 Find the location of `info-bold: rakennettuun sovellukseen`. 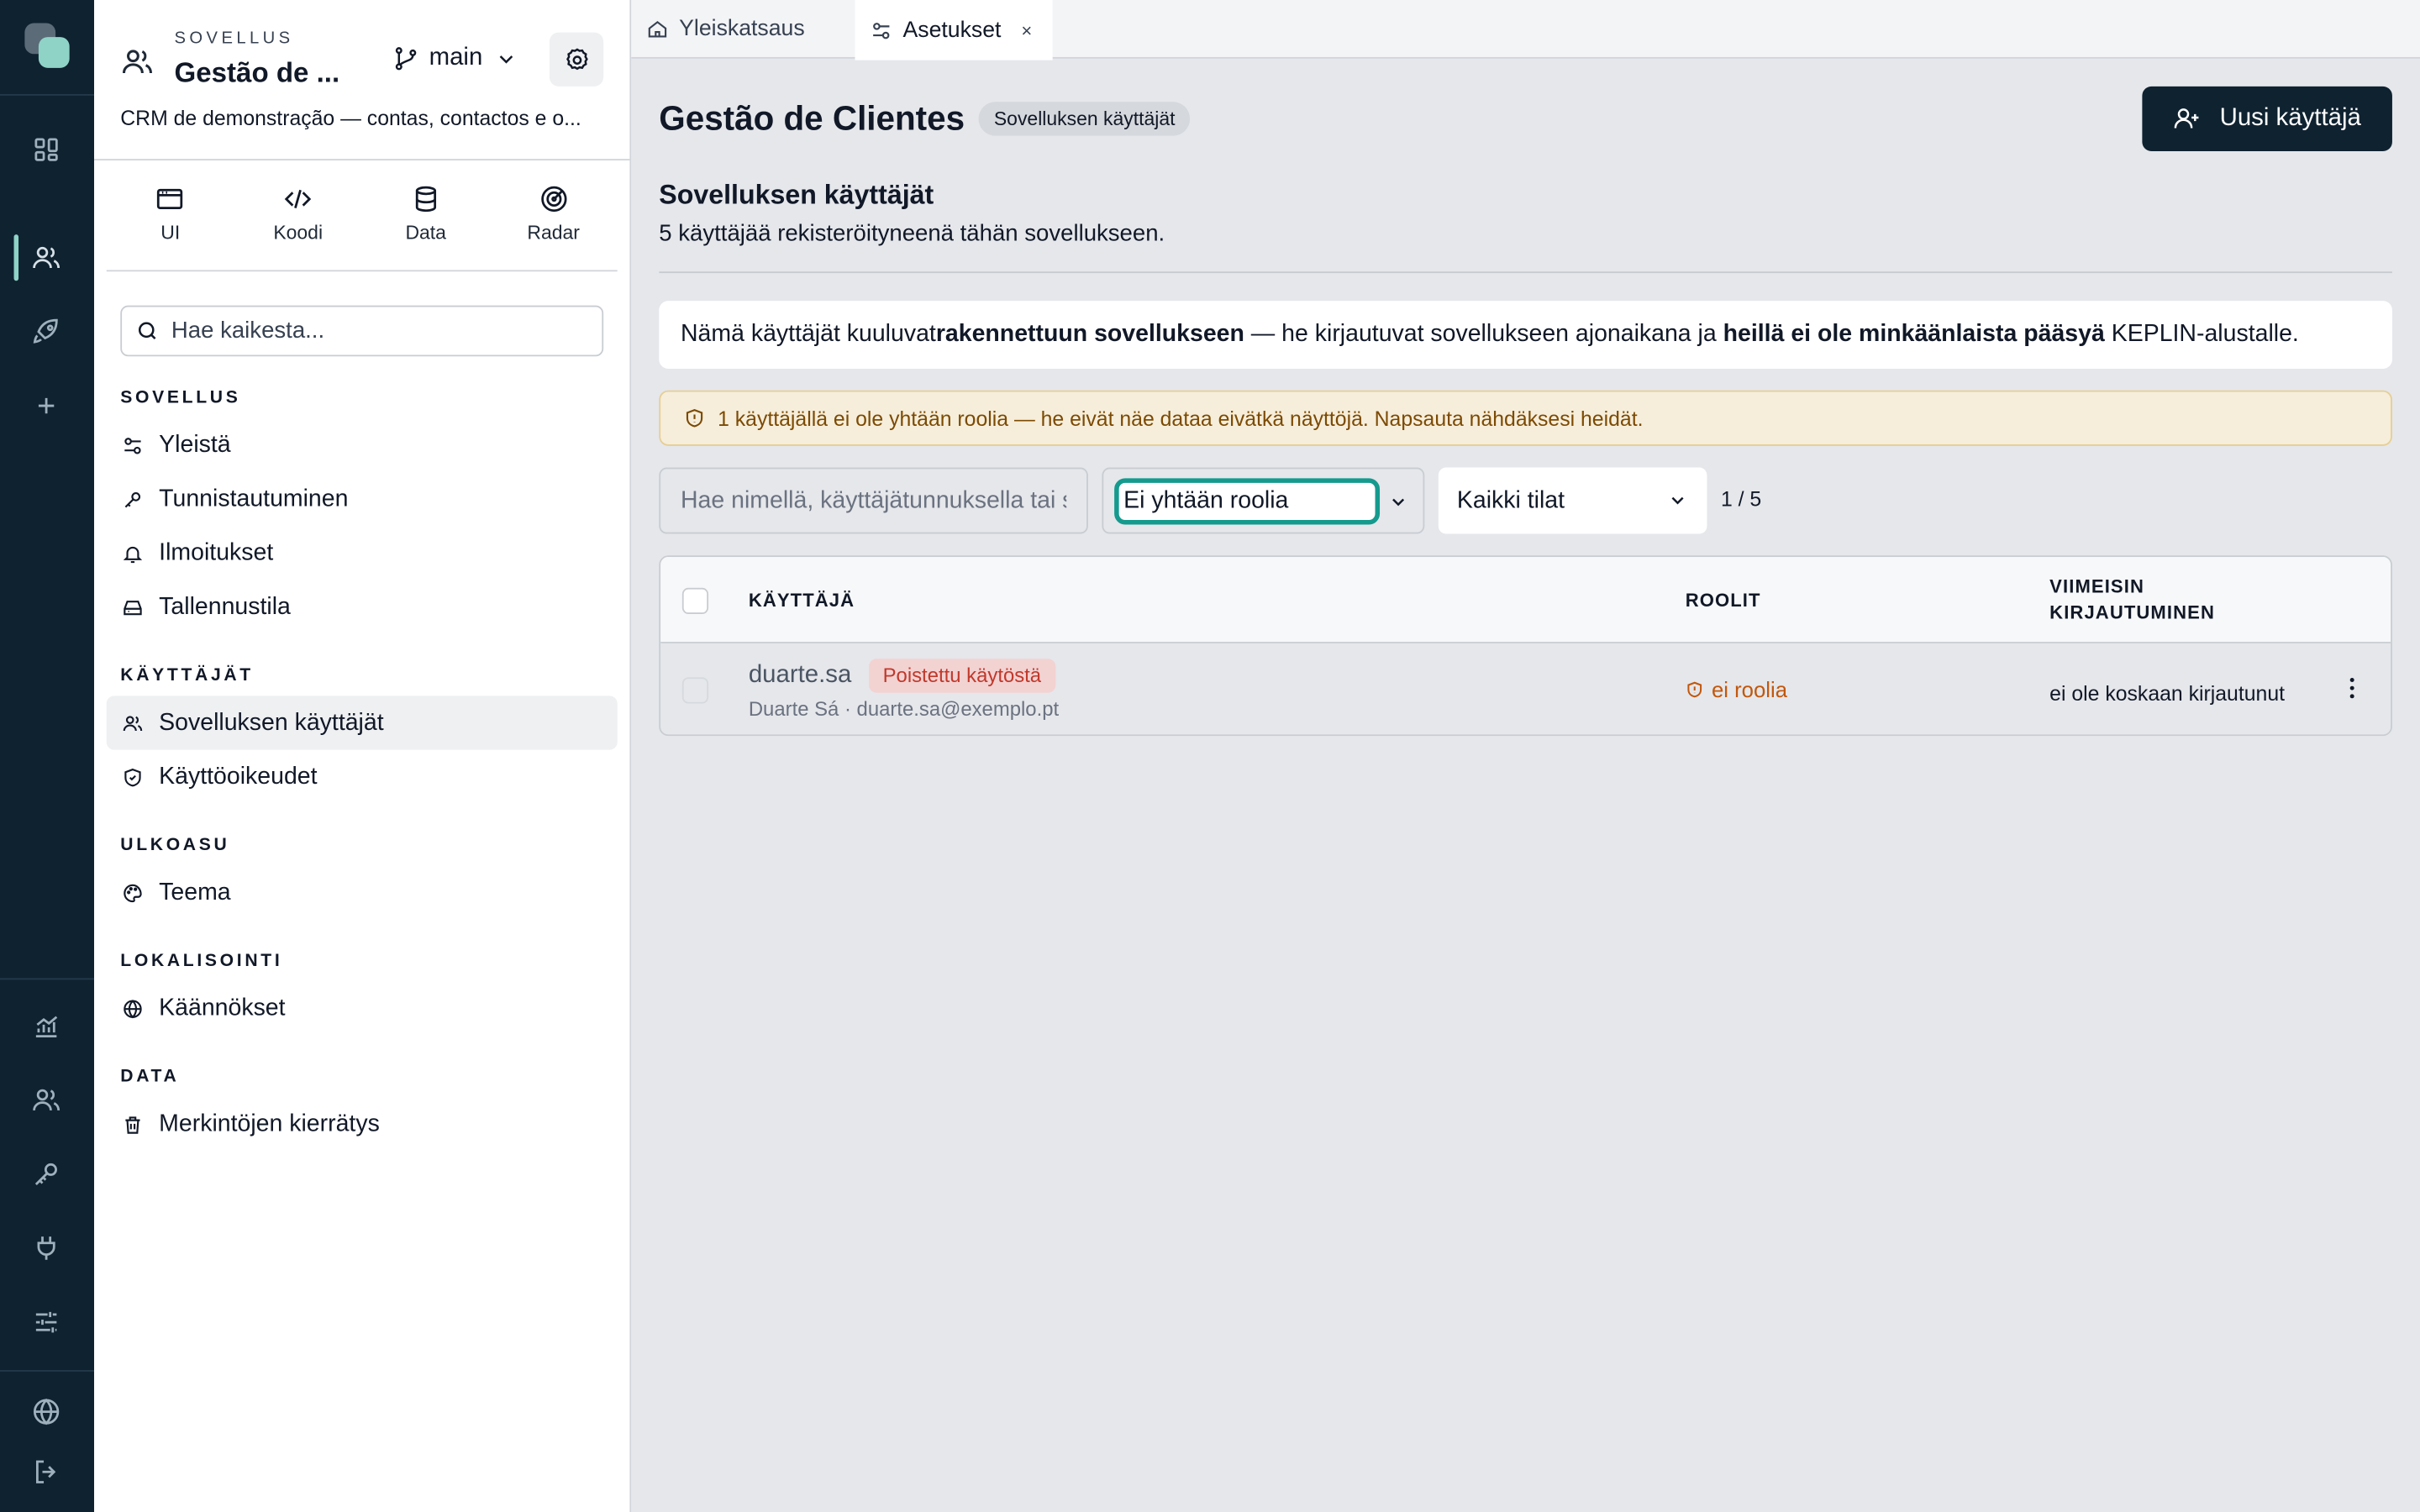

info-bold: rakennettuun sovellukseen is located at coordinates (1089, 334).